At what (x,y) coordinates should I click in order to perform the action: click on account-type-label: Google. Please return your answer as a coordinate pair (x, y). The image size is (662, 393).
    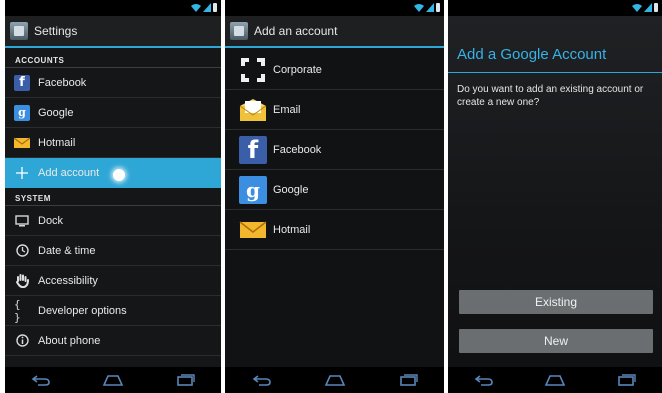
    Looking at the image, I should click on (291, 189).